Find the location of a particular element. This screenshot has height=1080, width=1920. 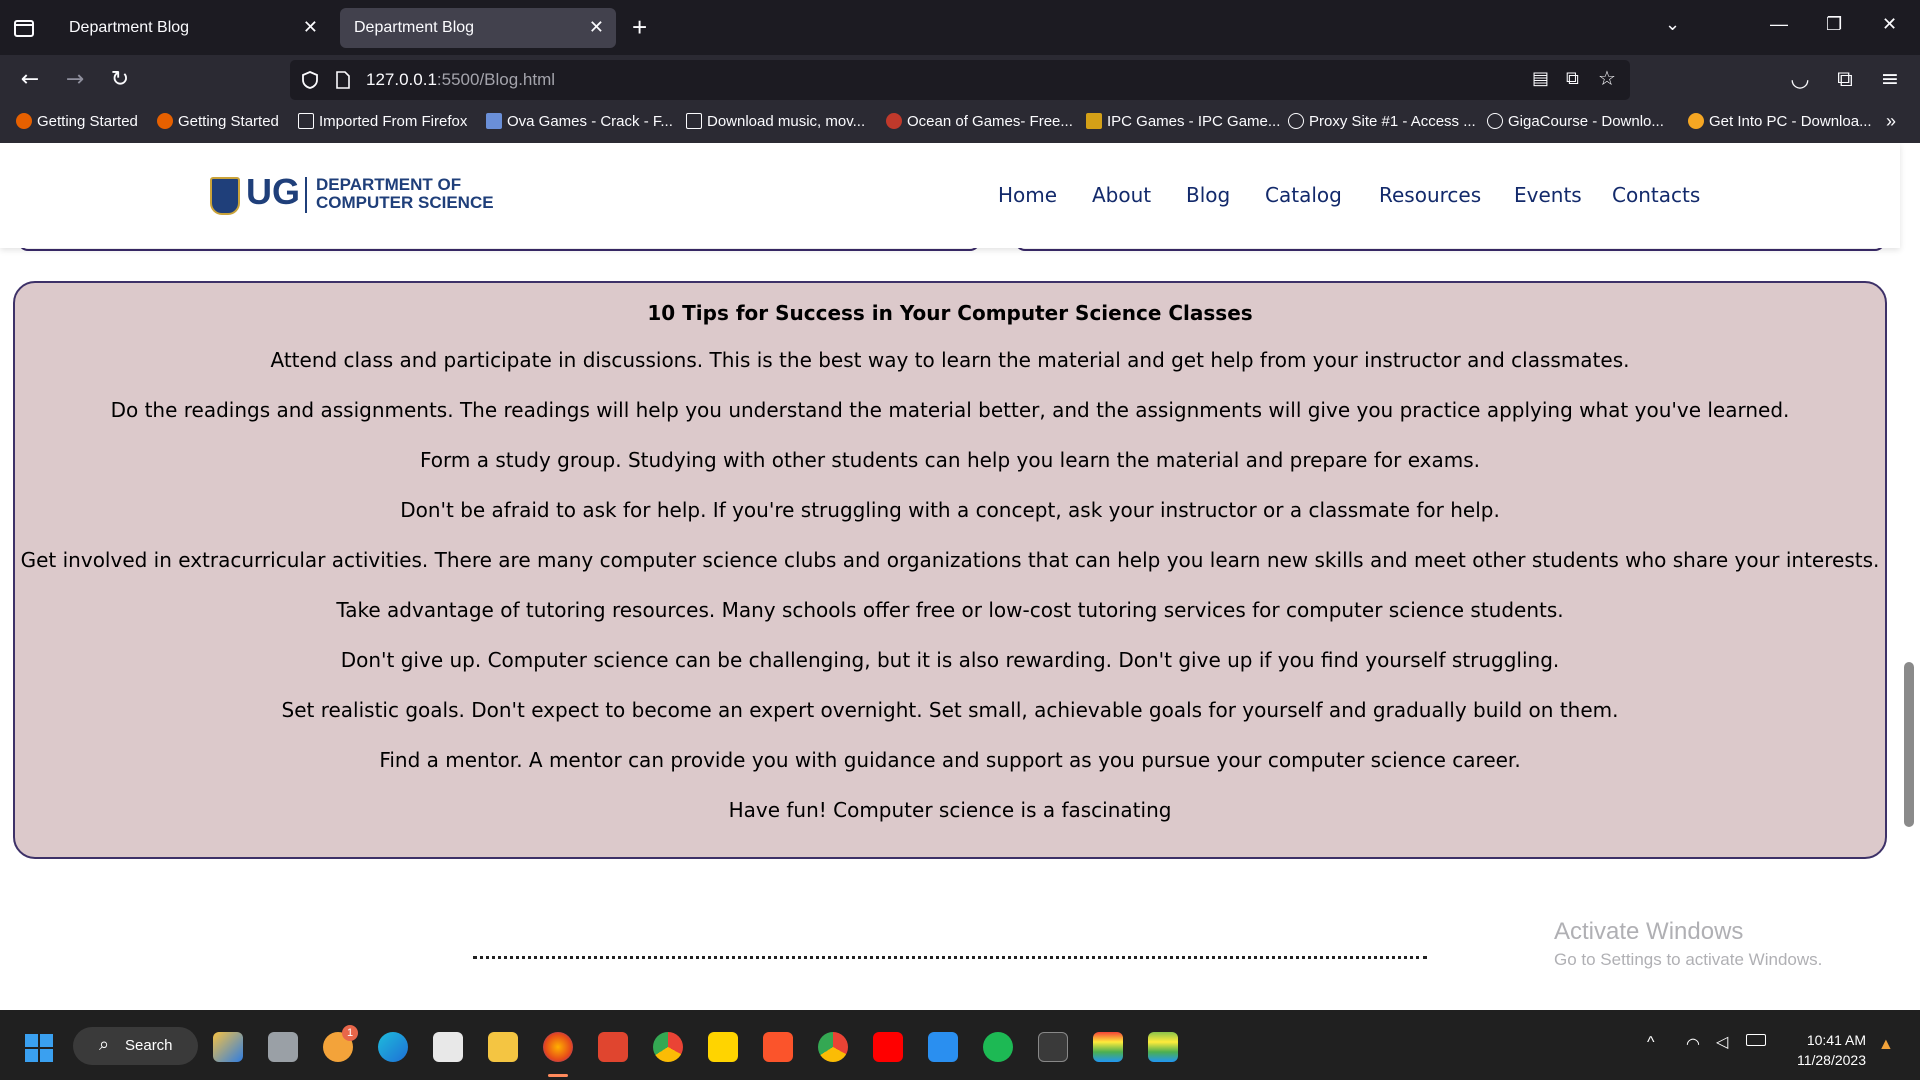

nav-contacts: Contacts is located at coordinates (1656, 195).